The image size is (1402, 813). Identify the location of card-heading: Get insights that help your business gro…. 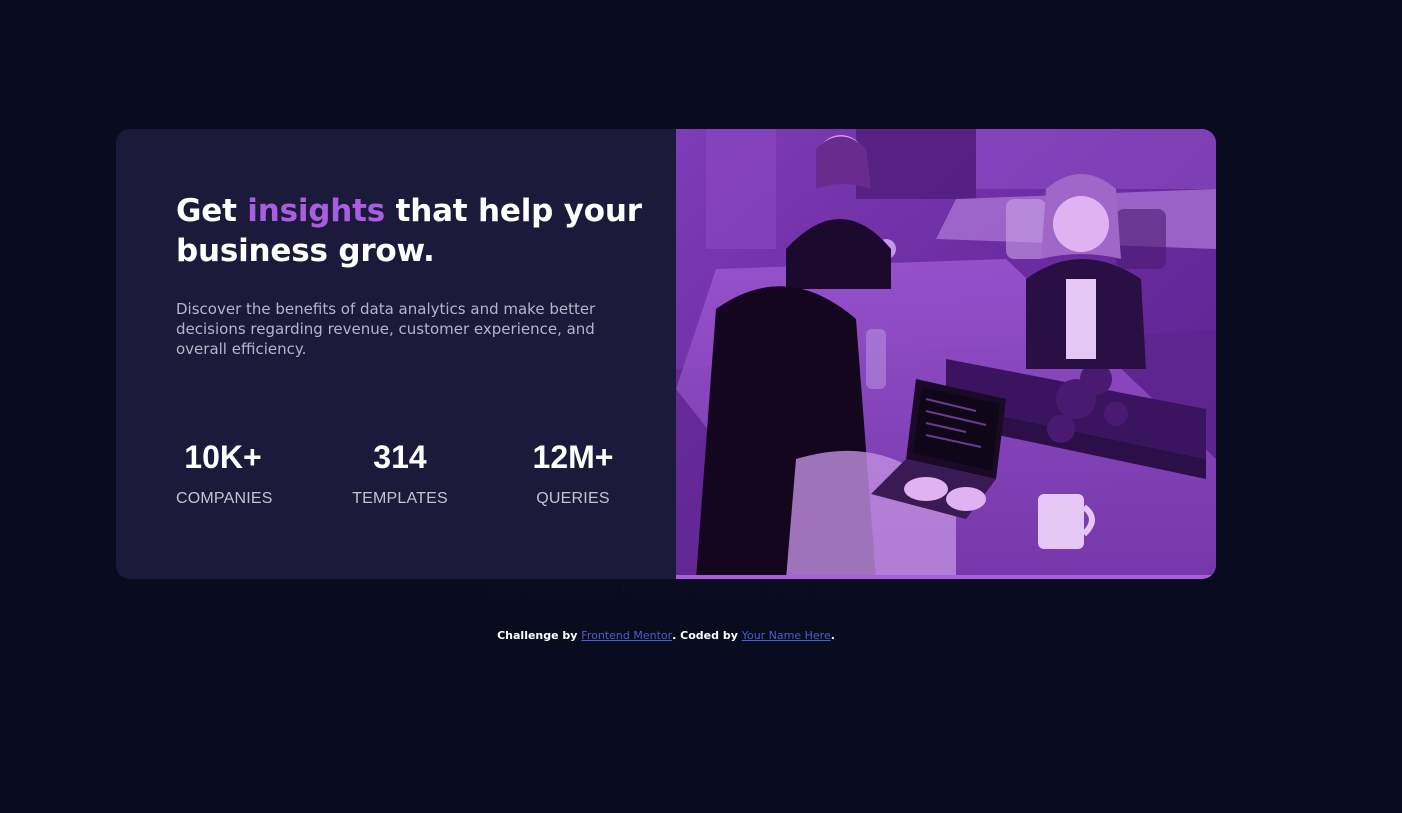
(411, 231).